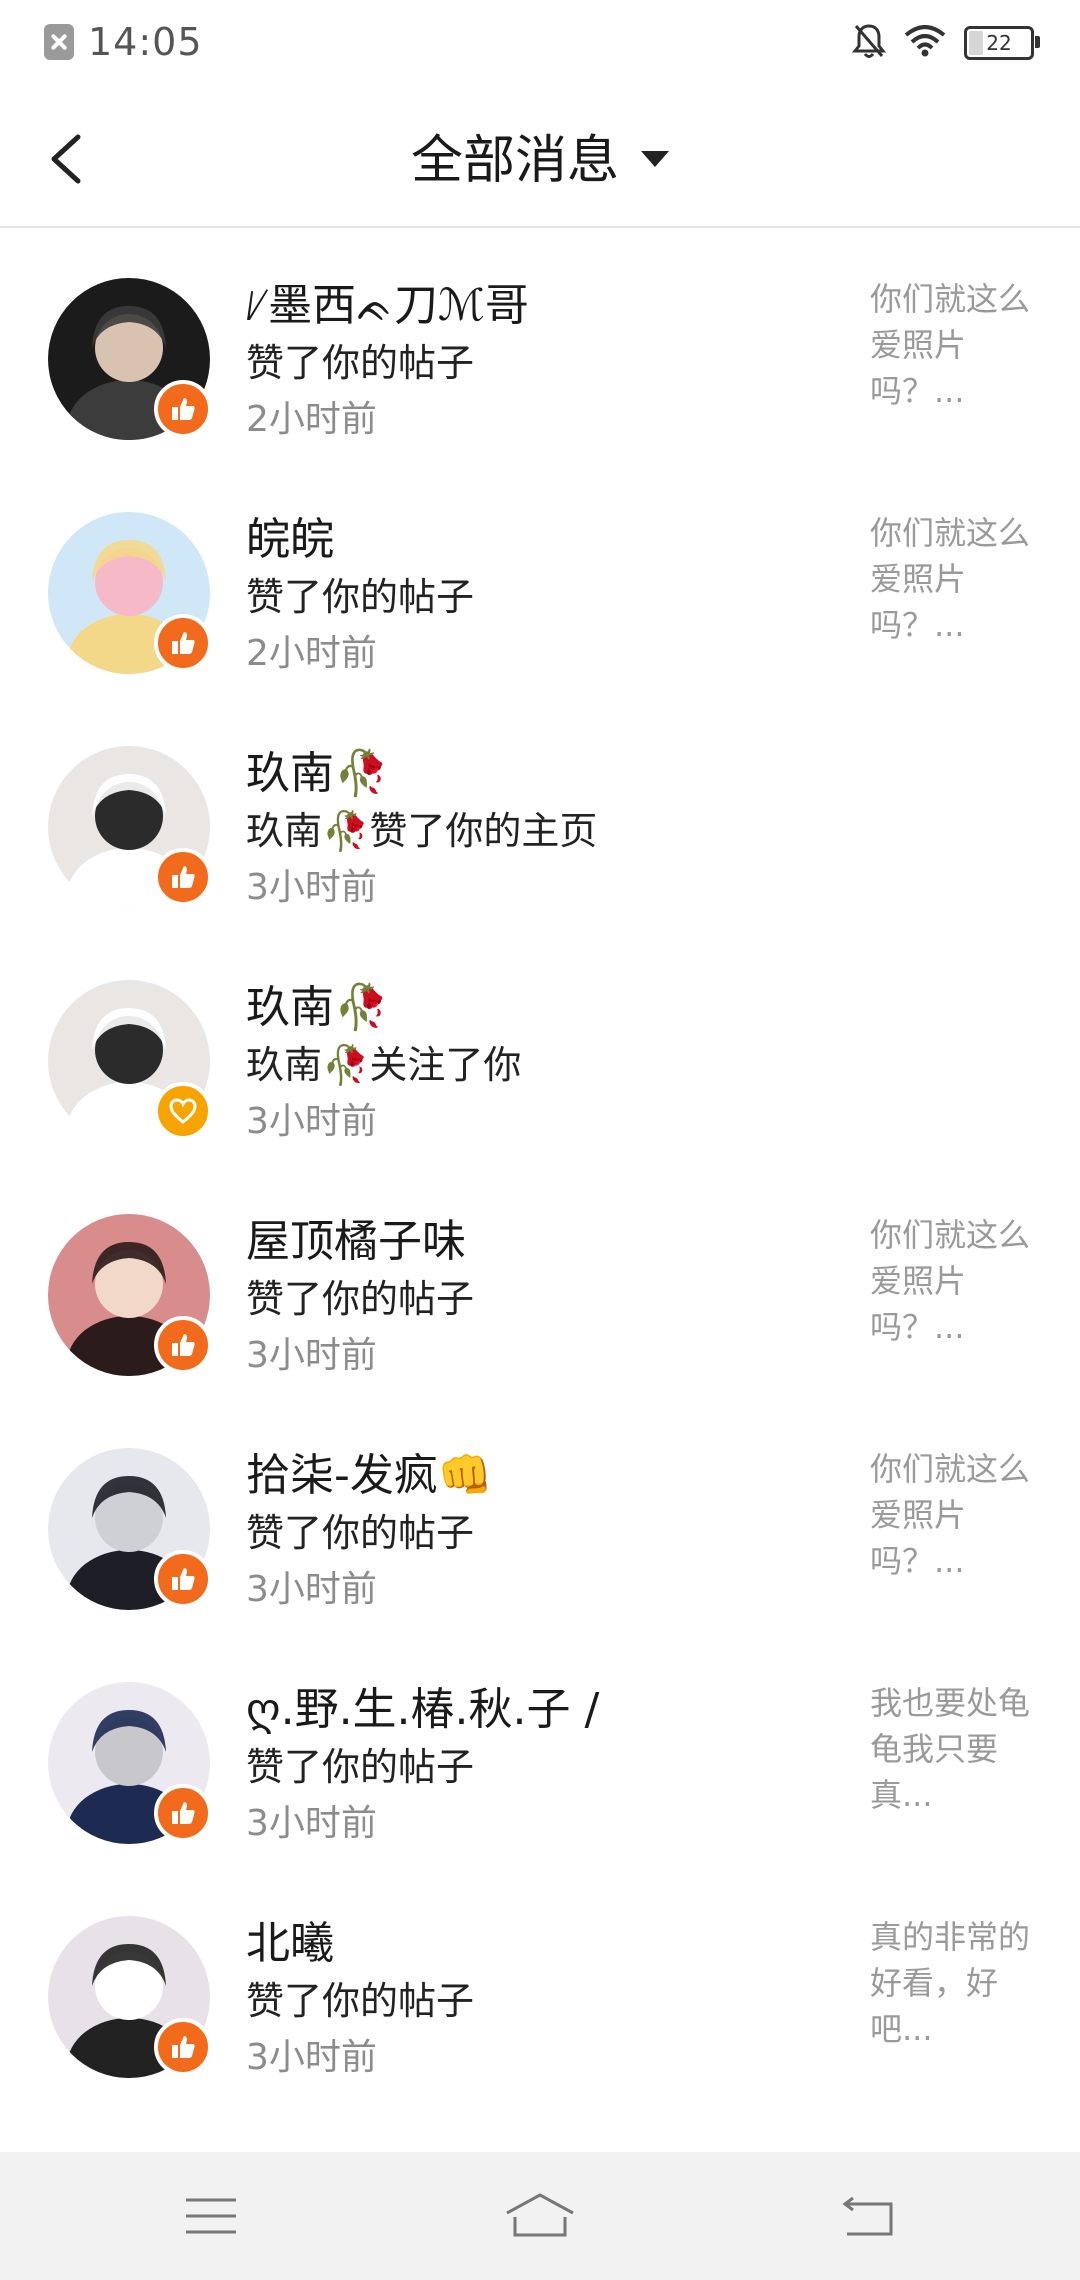  I want to click on back-nav-button, so click(869, 2216).